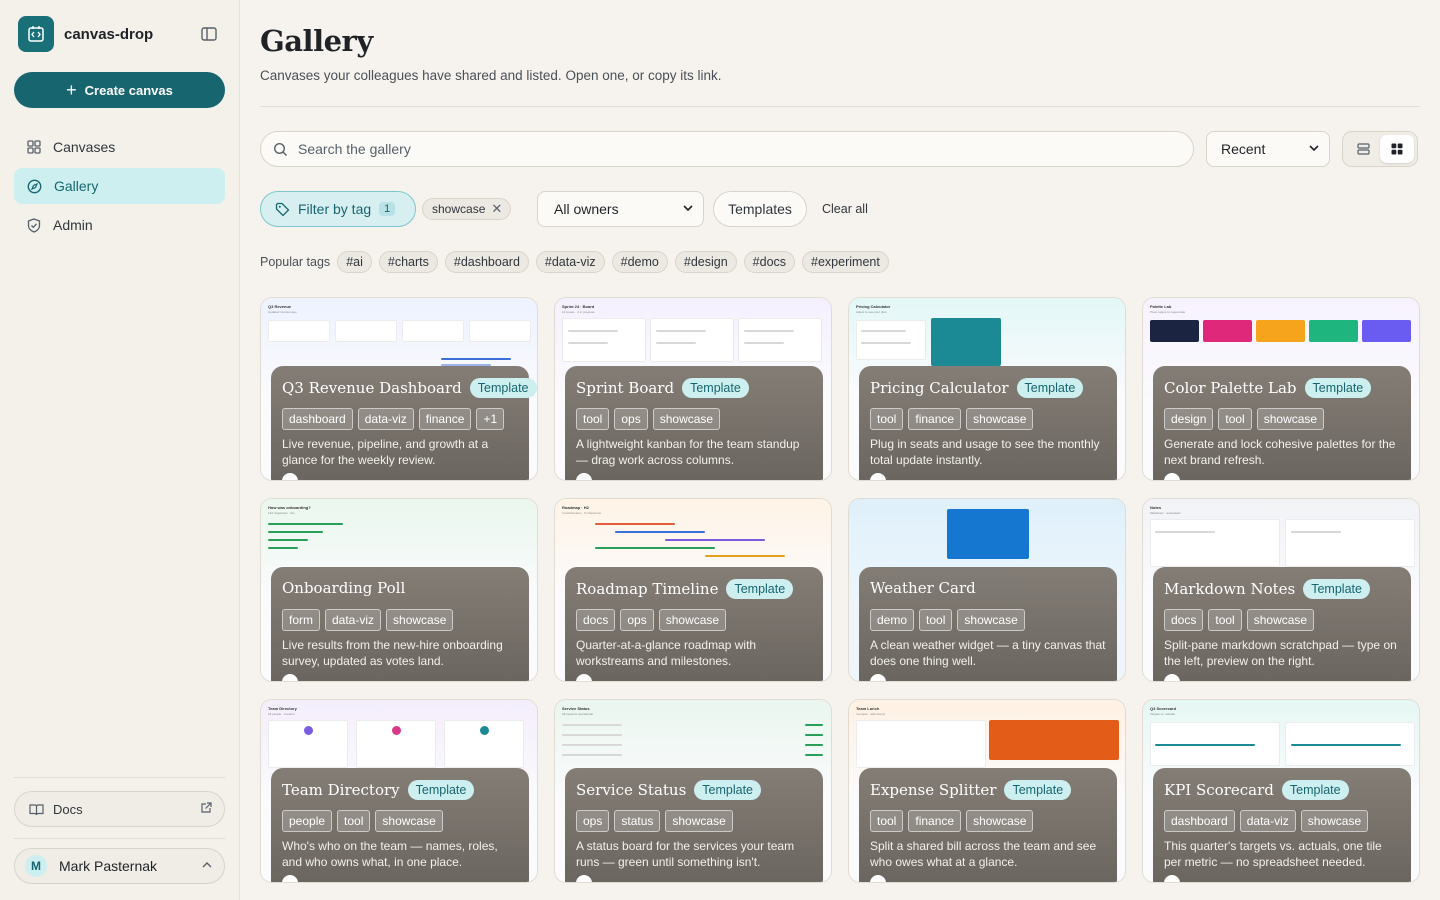 The height and width of the screenshot is (900, 1440). What do you see at coordinates (1268, 149) in the screenshot?
I see `sort-select: Recent` at bounding box center [1268, 149].